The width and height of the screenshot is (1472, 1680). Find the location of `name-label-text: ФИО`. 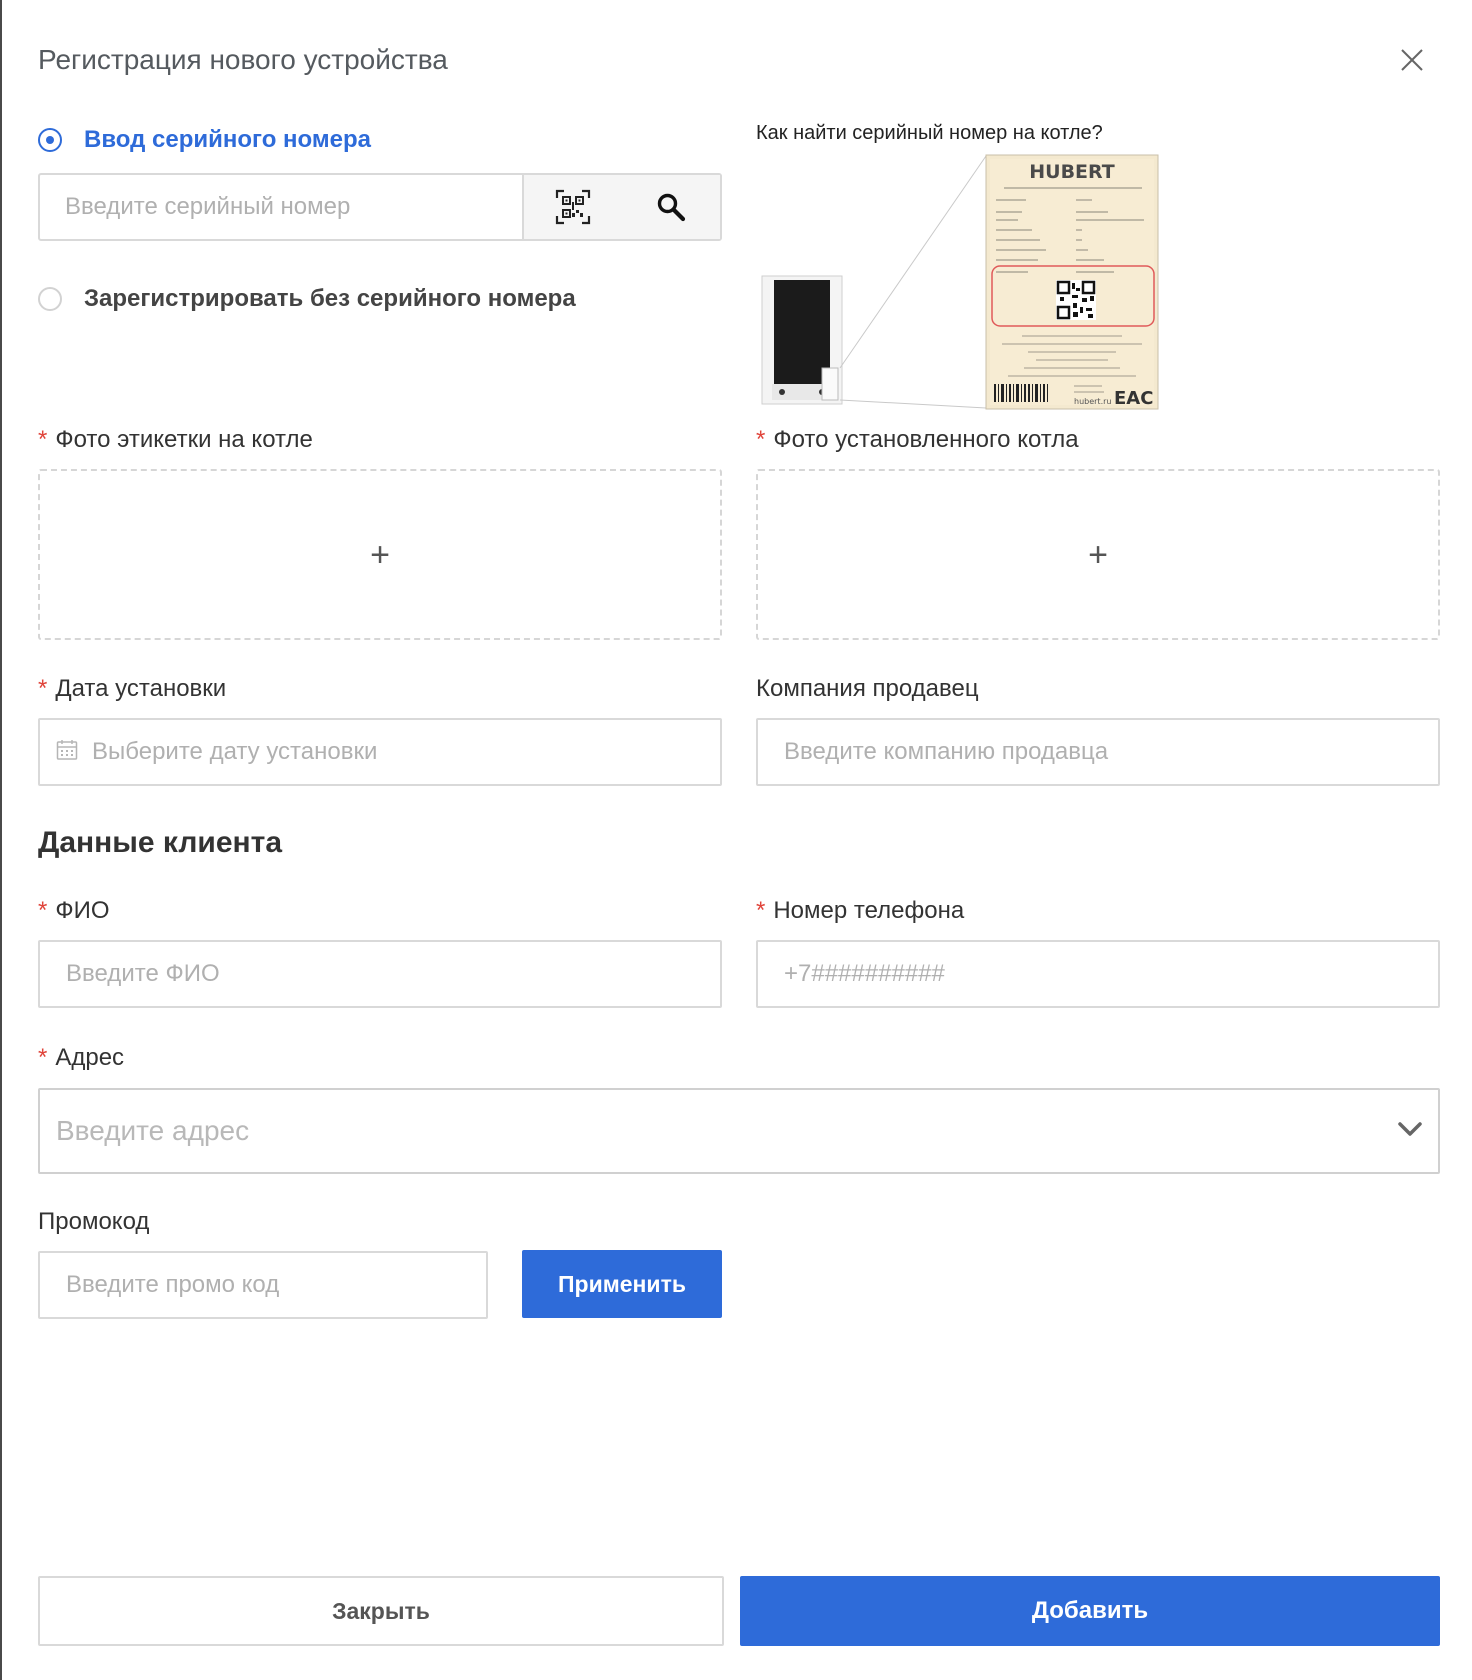

name-label-text: ФИО is located at coordinates (82, 910).